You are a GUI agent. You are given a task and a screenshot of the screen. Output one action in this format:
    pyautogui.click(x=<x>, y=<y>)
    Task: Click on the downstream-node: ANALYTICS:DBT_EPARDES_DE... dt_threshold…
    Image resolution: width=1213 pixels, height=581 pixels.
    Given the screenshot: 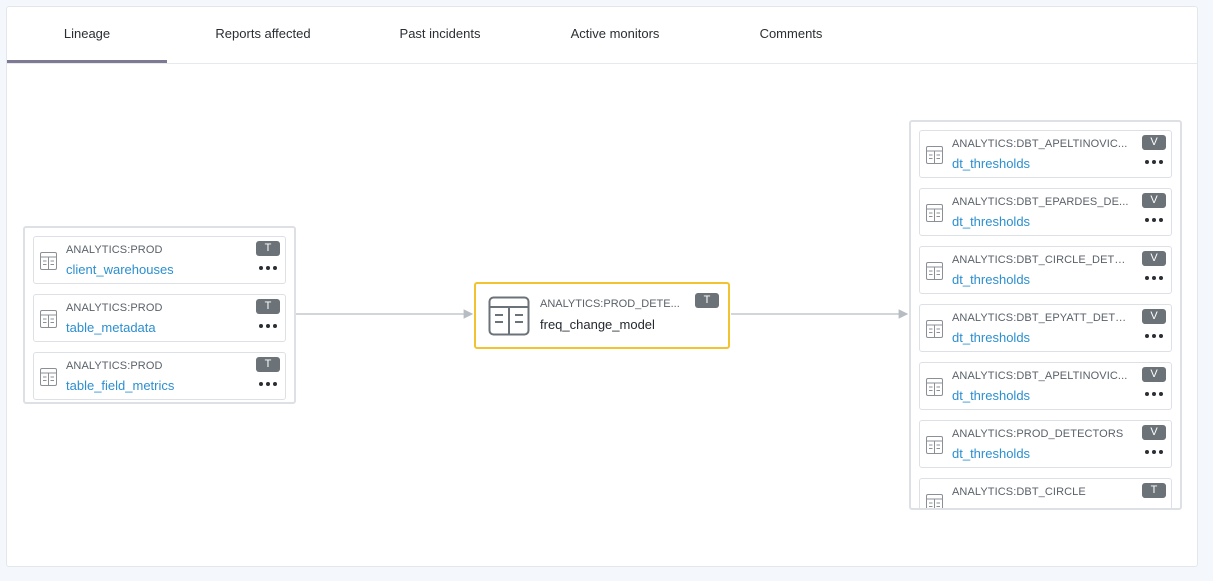 What is the action you would take?
    pyautogui.click(x=1045, y=212)
    